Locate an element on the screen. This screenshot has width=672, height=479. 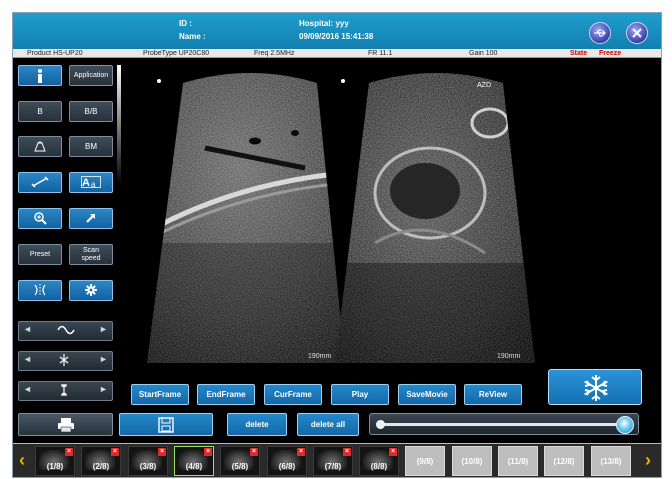
thumbnail-item: (11/8) is located at coordinates (518, 461).